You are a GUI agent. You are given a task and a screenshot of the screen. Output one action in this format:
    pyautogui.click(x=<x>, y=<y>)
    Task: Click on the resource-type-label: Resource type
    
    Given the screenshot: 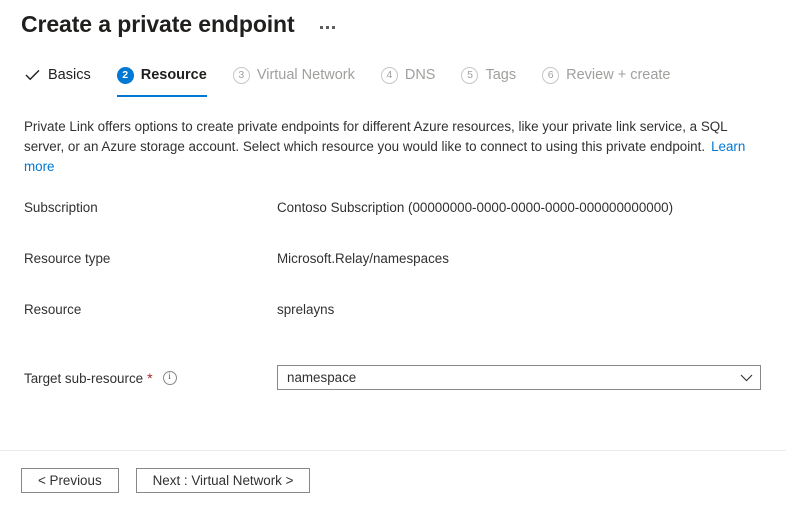 What is the action you would take?
    pyautogui.click(x=67, y=258)
    